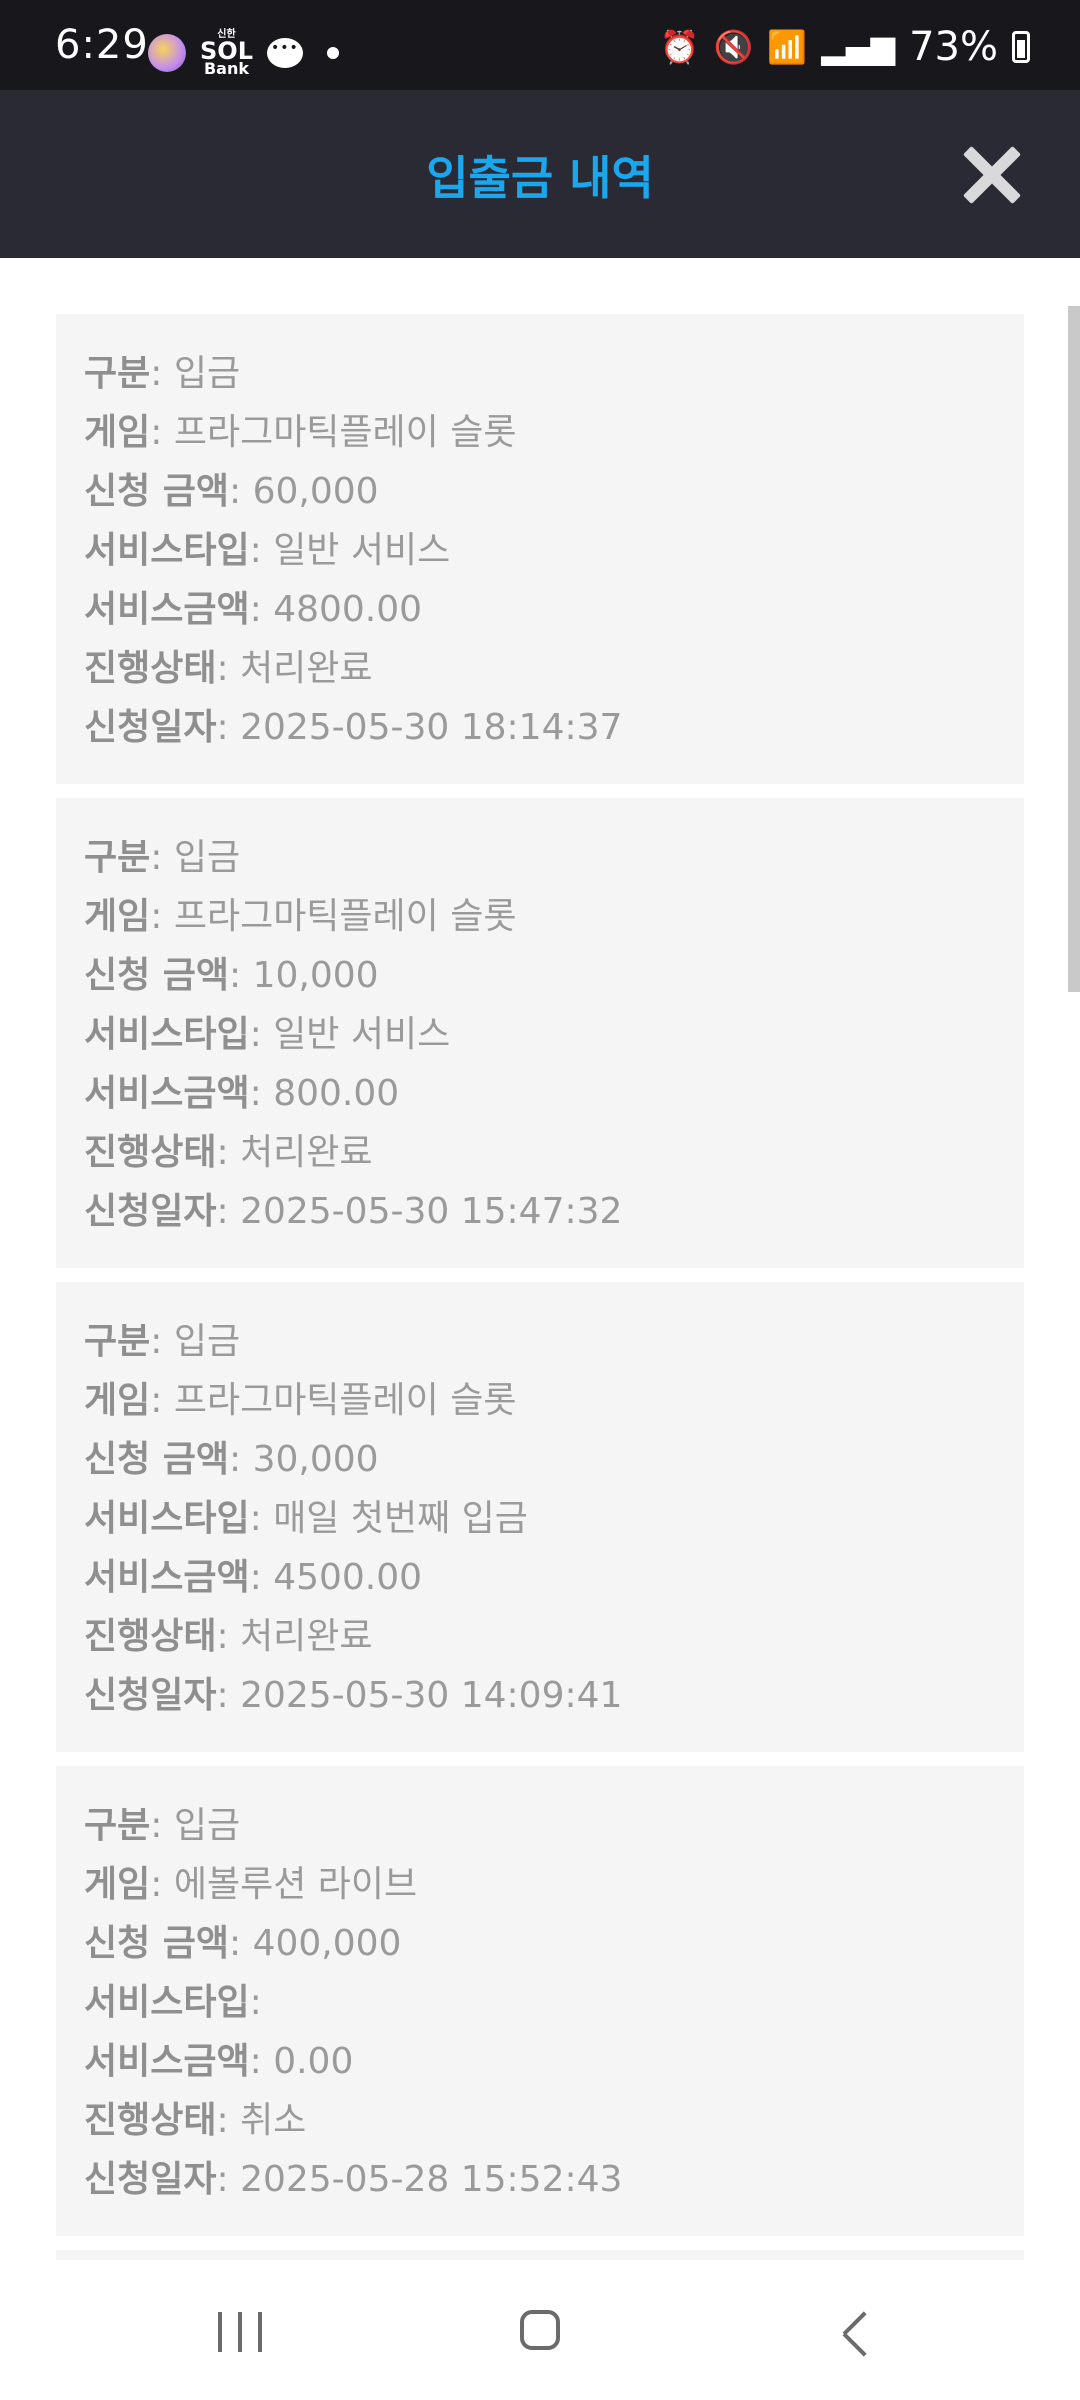 Image resolution: width=1080 pixels, height=2400 pixels. Describe the element at coordinates (540, 1459) in the screenshot. I see `transaction-amount-row: 신청 금액: 30,000` at that location.